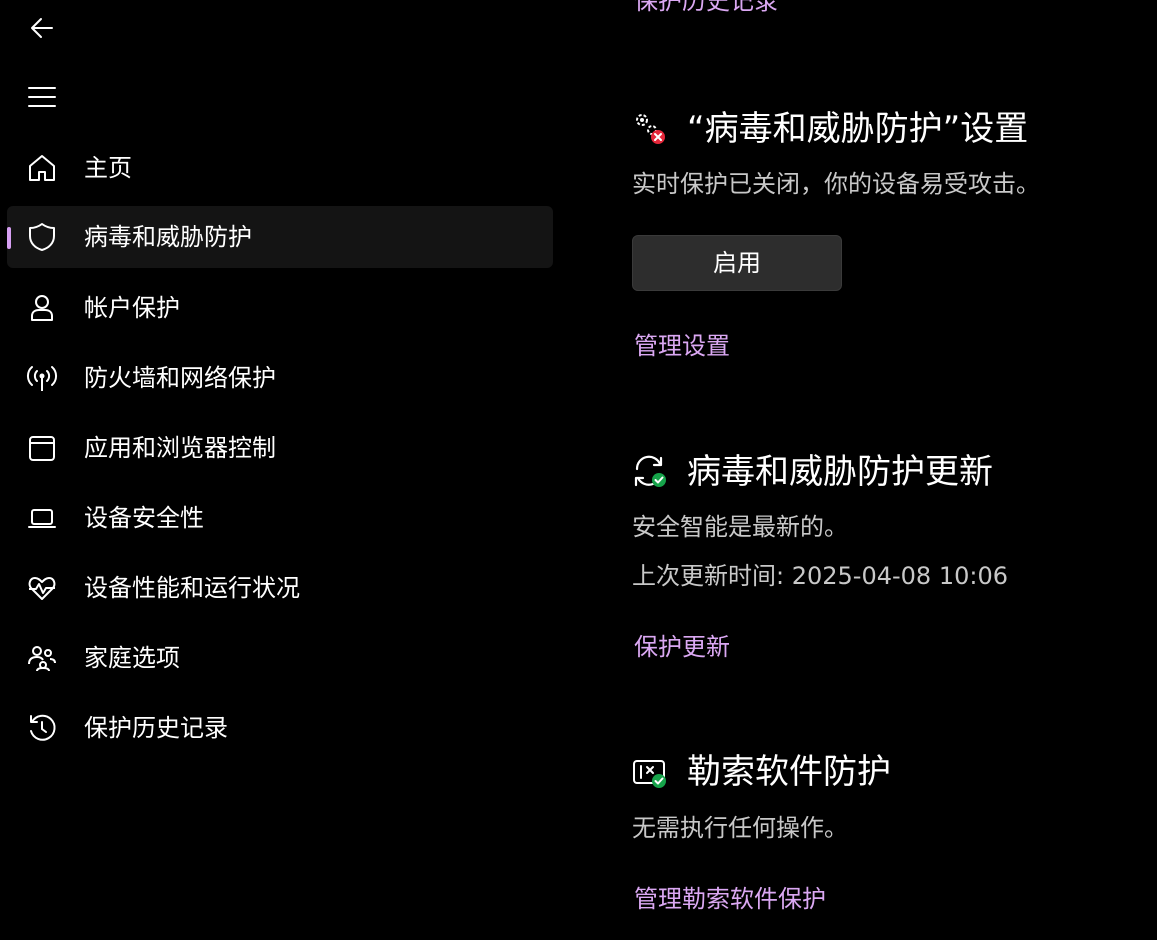  Describe the element at coordinates (789, 772) in the screenshot. I see `ransomware-section-title: 勒索软件防护` at that location.